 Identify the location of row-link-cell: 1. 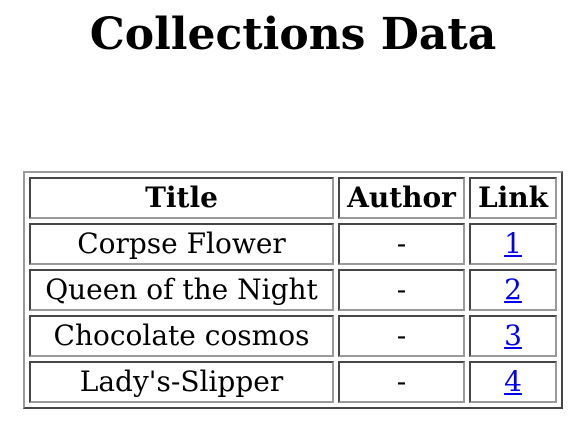
(513, 244).